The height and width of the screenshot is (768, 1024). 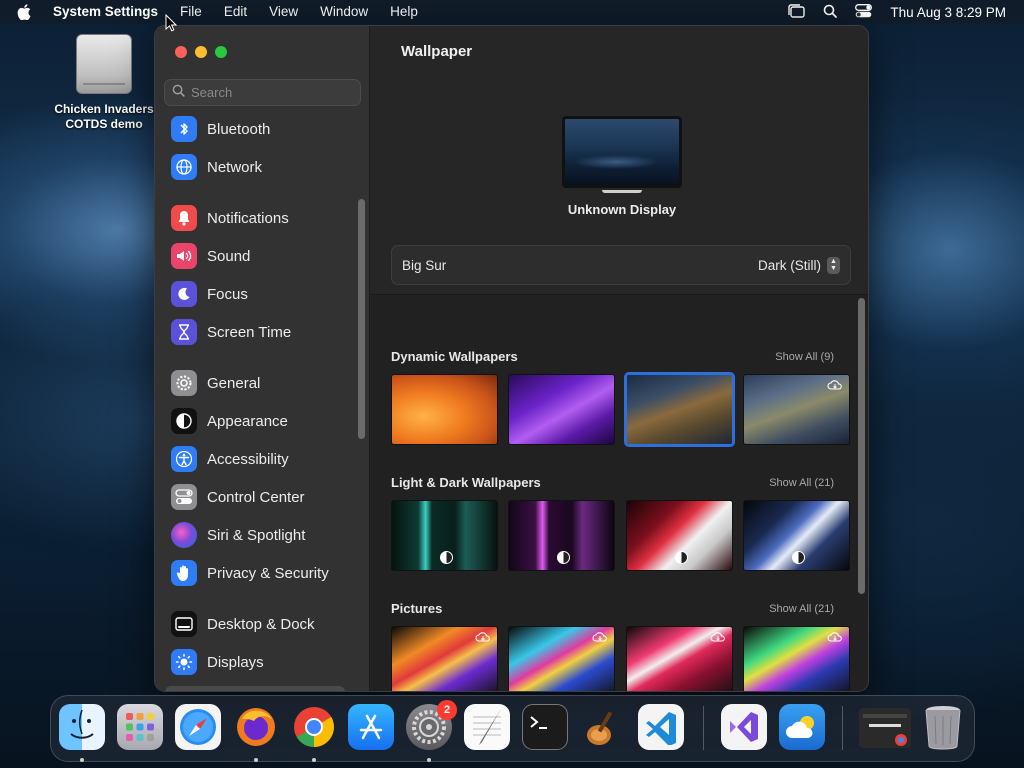 What do you see at coordinates (178, 93) in the screenshot?
I see `search-icon` at bounding box center [178, 93].